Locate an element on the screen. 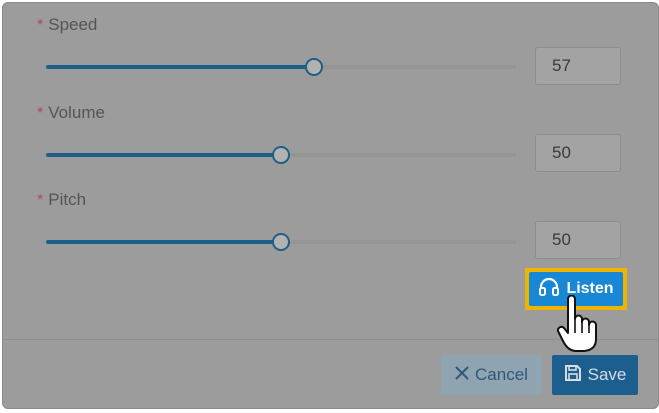  speed-slider-fill is located at coordinates (180, 67).